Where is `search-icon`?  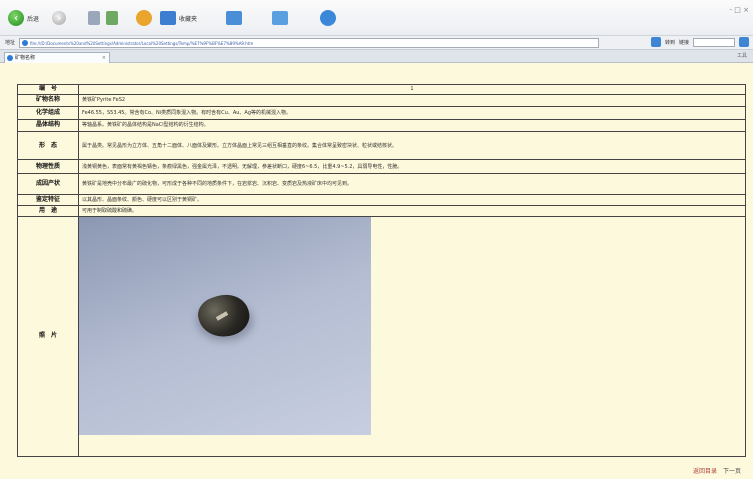 search-icon is located at coordinates (744, 42).